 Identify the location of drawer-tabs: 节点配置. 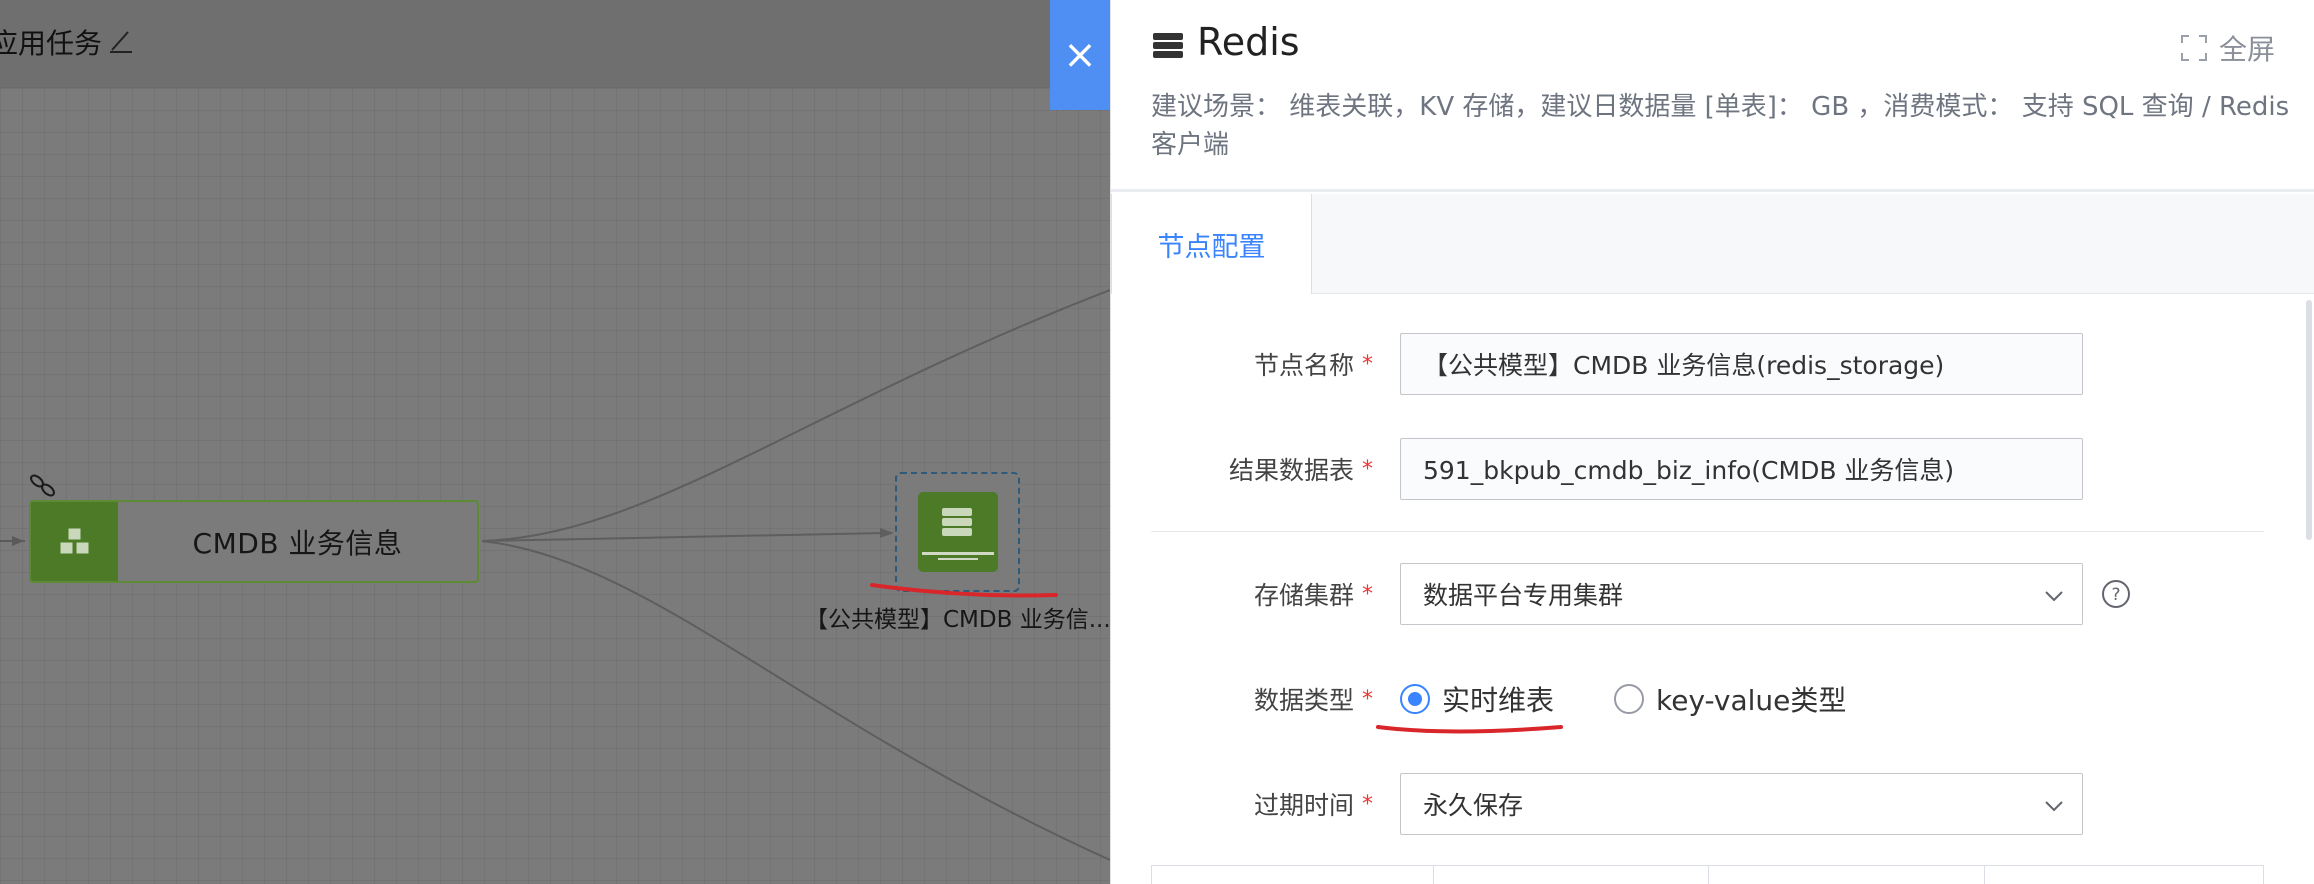
(1712, 244).